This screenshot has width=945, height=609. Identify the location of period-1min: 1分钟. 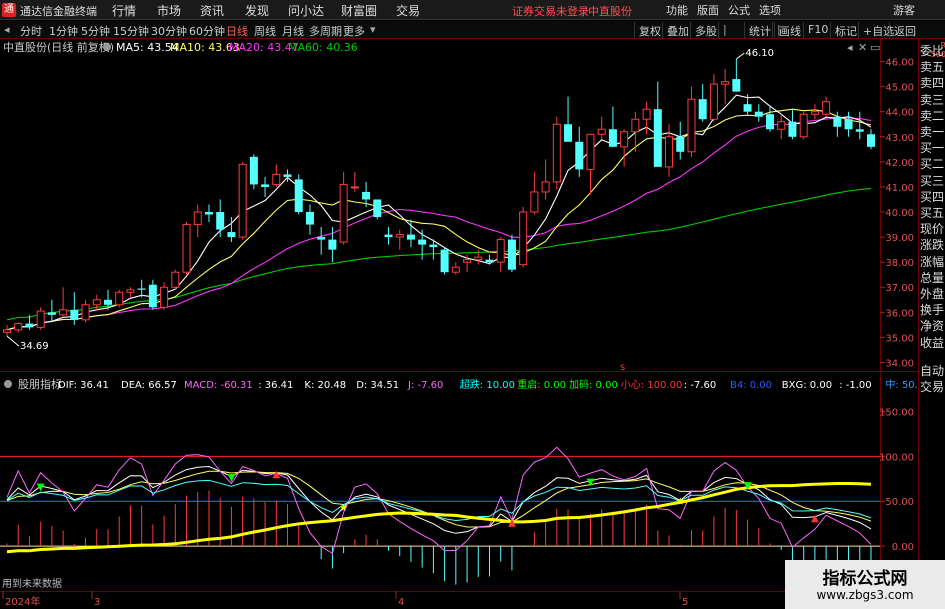
(63, 31).